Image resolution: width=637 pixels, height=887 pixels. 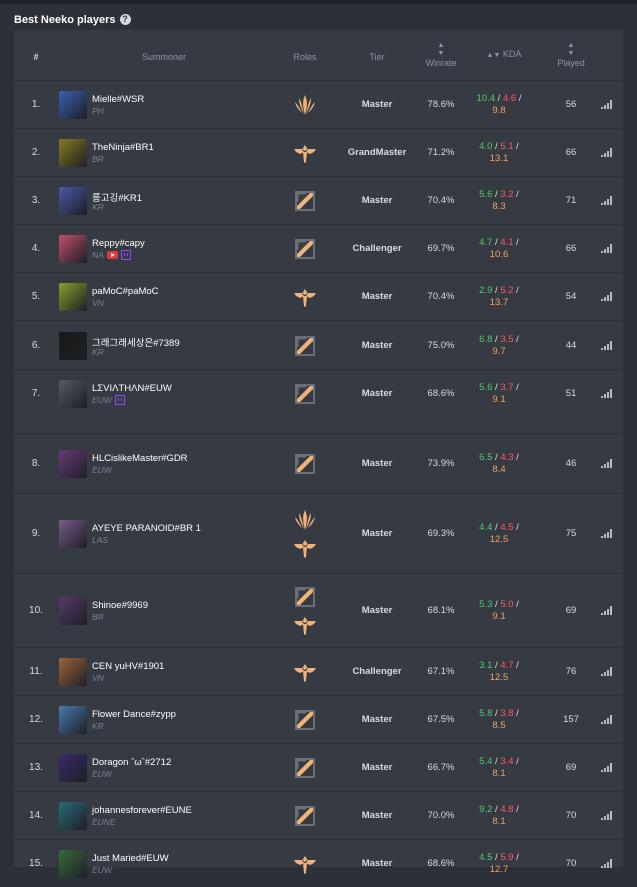 What do you see at coordinates (146, 528) in the screenshot?
I see `summoner-name: AYEYE PARANOID#BR 1` at bounding box center [146, 528].